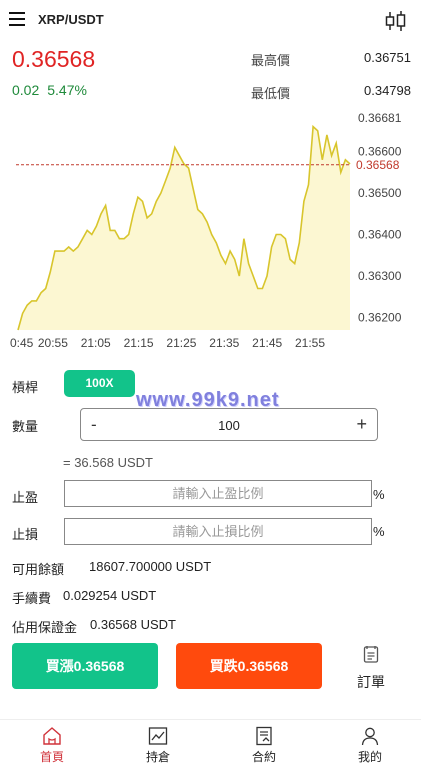 This screenshot has height=776, width=421. What do you see at coordinates (38, 569) in the screenshot?
I see `balance-label: 可用餘額` at bounding box center [38, 569].